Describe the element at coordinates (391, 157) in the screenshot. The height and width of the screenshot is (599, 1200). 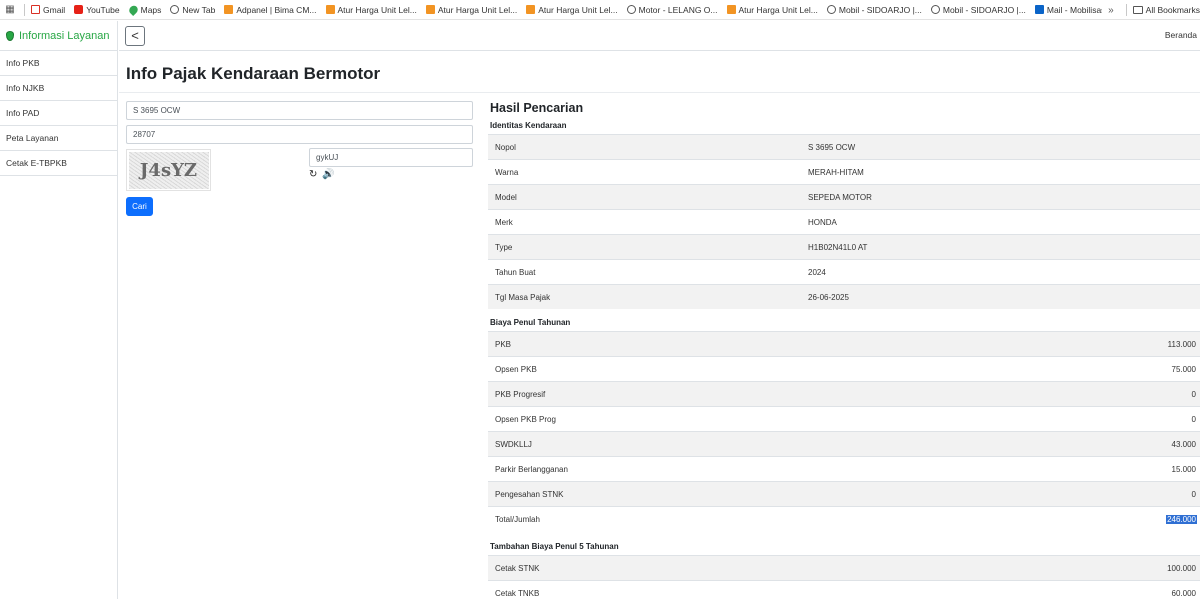
I see `captcha-input: gykUJ` at that location.